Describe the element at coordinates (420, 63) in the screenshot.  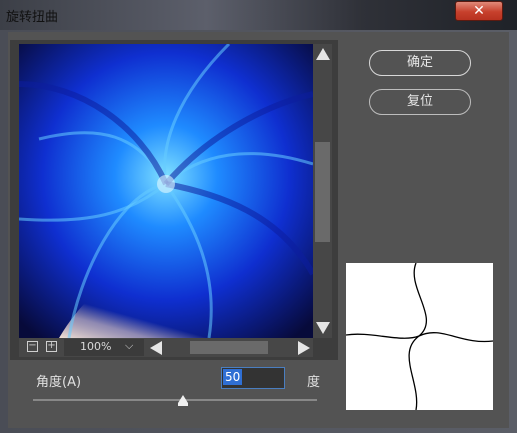
I see `ok-button: 确定` at that location.